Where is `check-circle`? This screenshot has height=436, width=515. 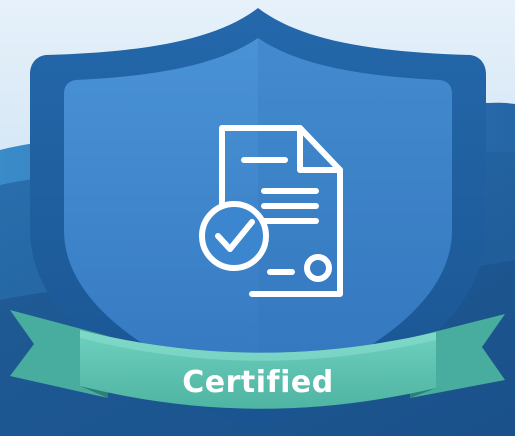
check-circle is located at coordinates (234, 236).